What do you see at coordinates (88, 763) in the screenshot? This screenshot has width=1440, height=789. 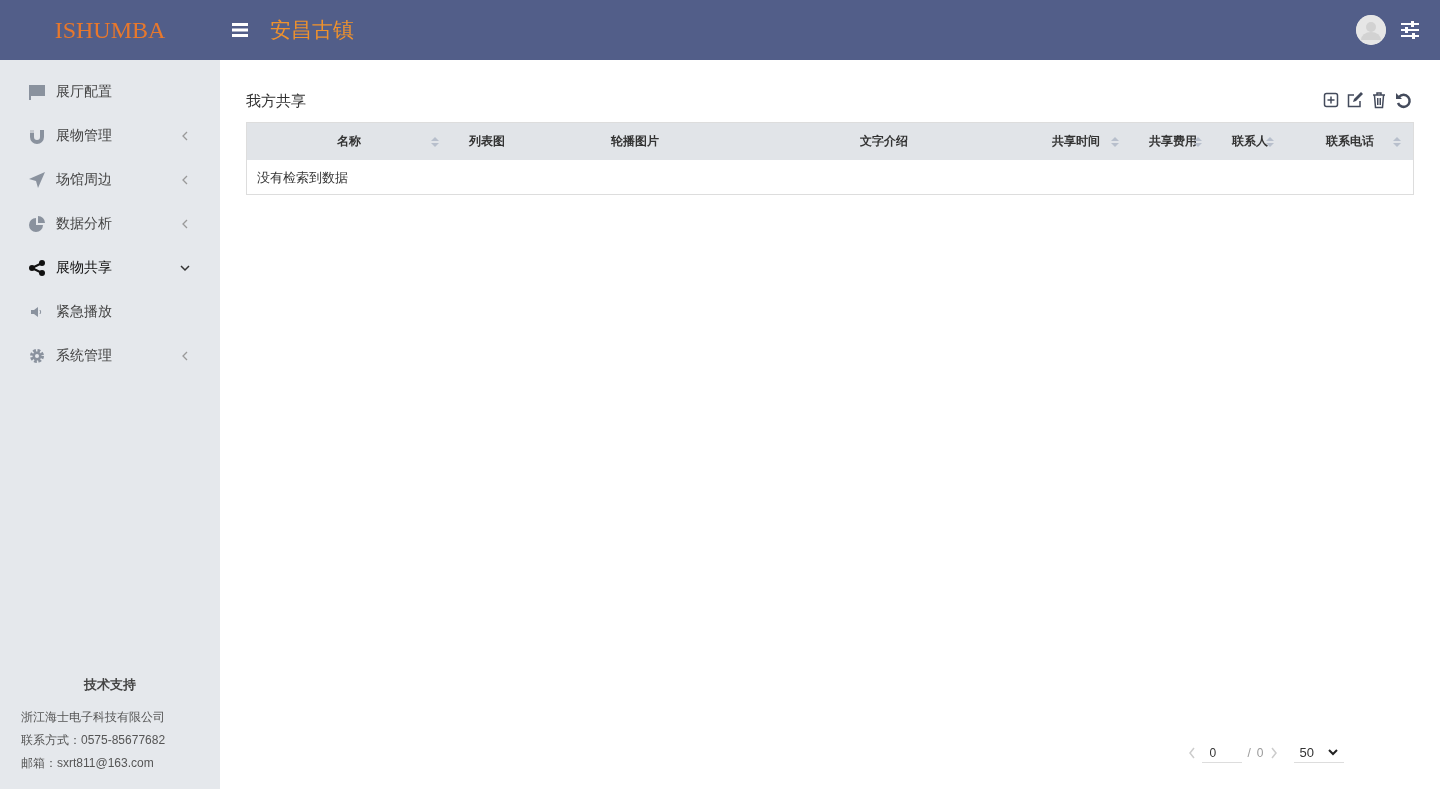 I see `support-text: 邮箱：sxrt811@163.com` at bounding box center [88, 763].